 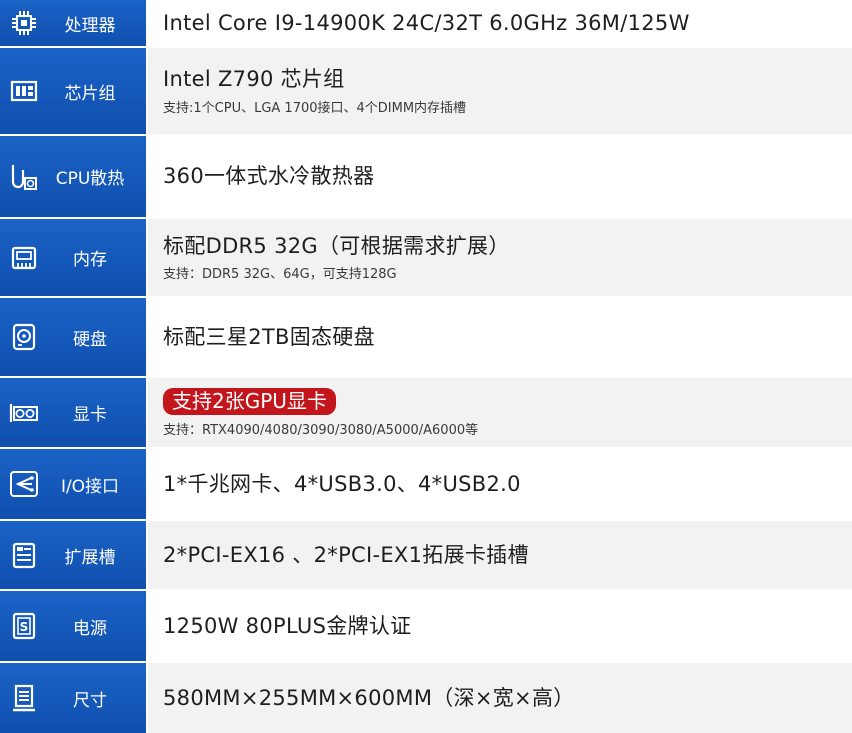 I want to click on spec-value-cell: 580MM×255MM×600MM（深×宽×高）, so click(x=500, y=698).